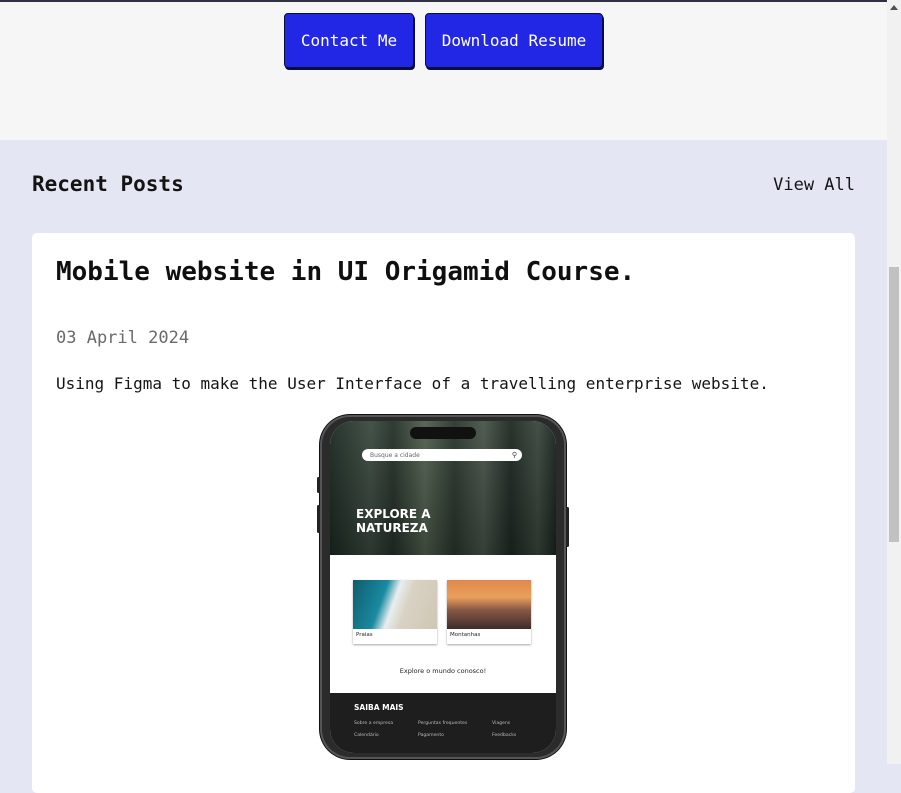 The image size is (901, 793). I want to click on mockup-footer-link: Pagamento, so click(431, 735).